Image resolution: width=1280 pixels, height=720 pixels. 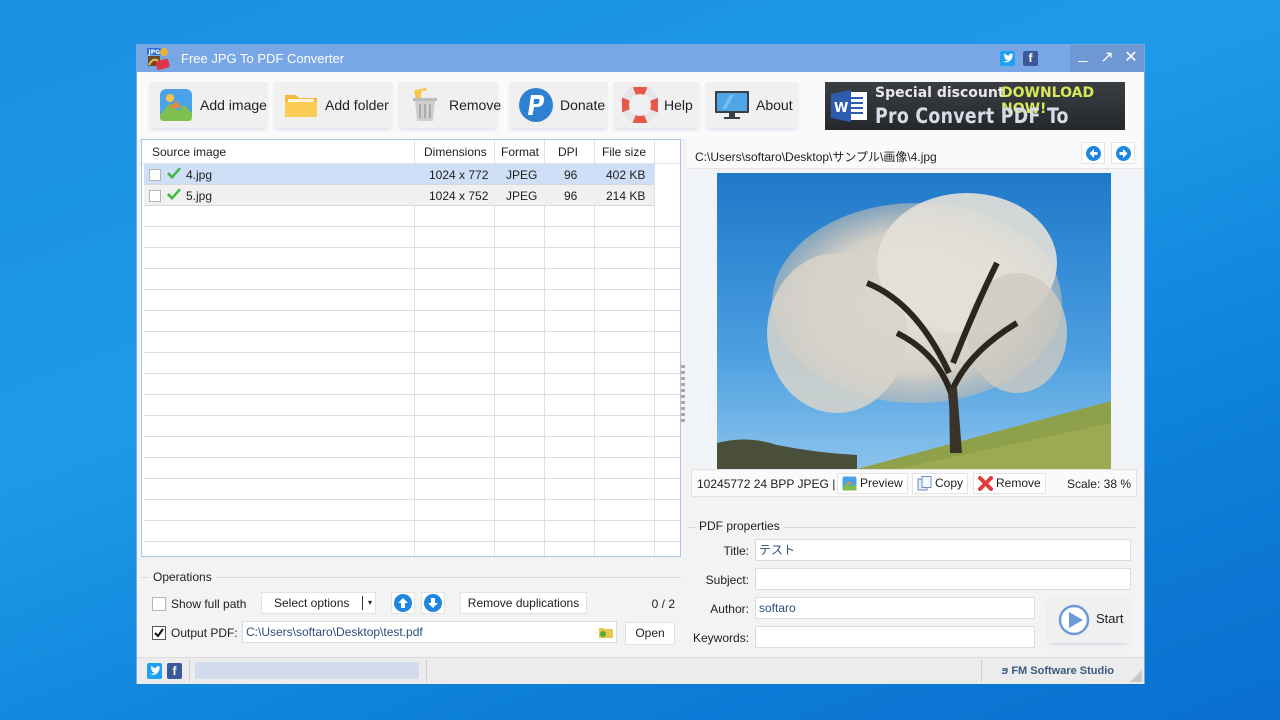 What do you see at coordinates (1123, 153) in the screenshot?
I see `next-image-button` at bounding box center [1123, 153].